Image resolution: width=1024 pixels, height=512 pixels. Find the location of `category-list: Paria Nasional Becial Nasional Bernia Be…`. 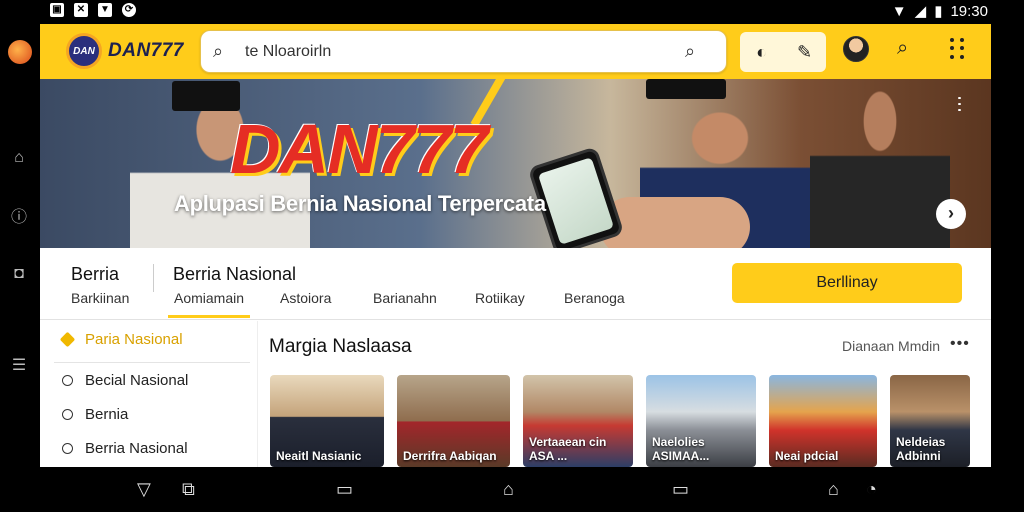

category-list: Paria Nasional Becial Nasional Bernia Be… is located at coordinates (149, 394).